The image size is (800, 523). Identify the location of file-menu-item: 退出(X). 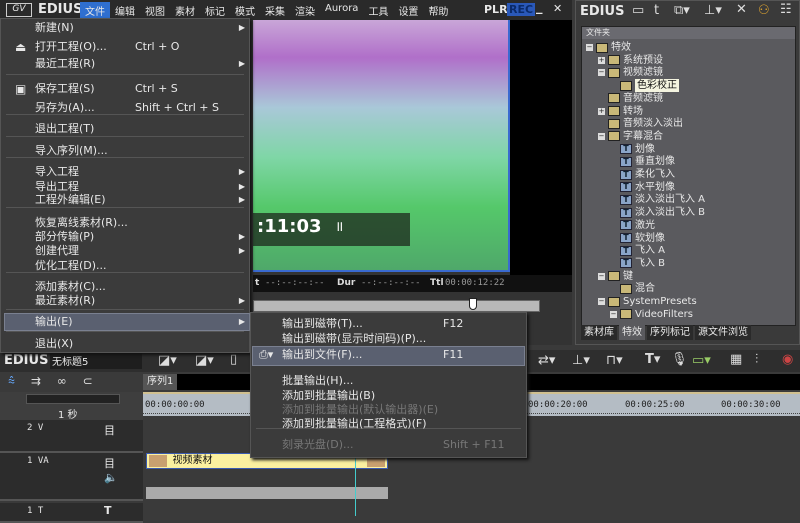
(142, 344).